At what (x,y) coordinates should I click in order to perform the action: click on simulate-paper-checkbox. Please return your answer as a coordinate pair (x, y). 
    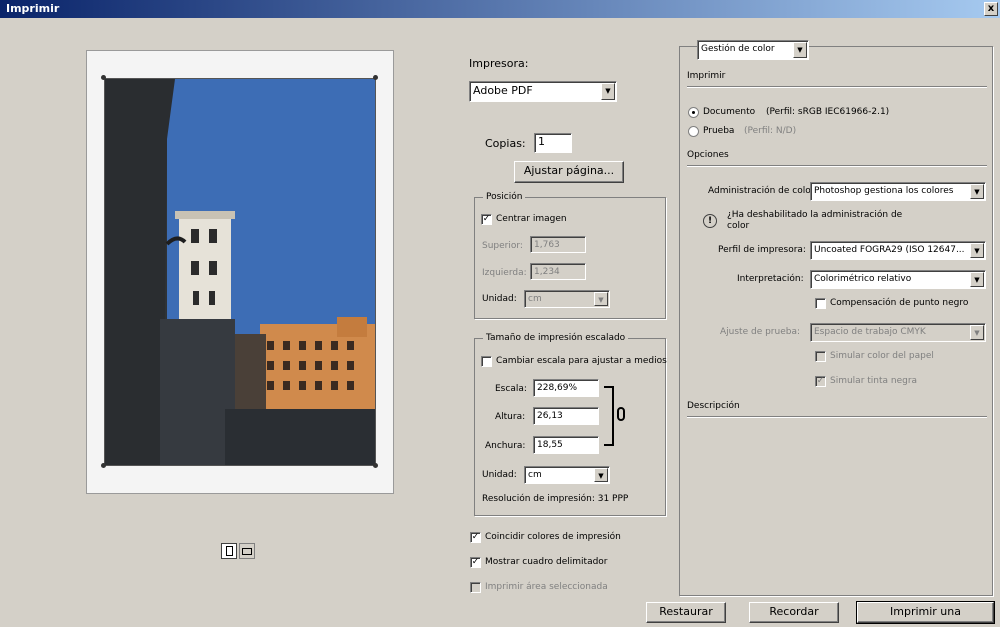
    Looking at the image, I should click on (820, 356).